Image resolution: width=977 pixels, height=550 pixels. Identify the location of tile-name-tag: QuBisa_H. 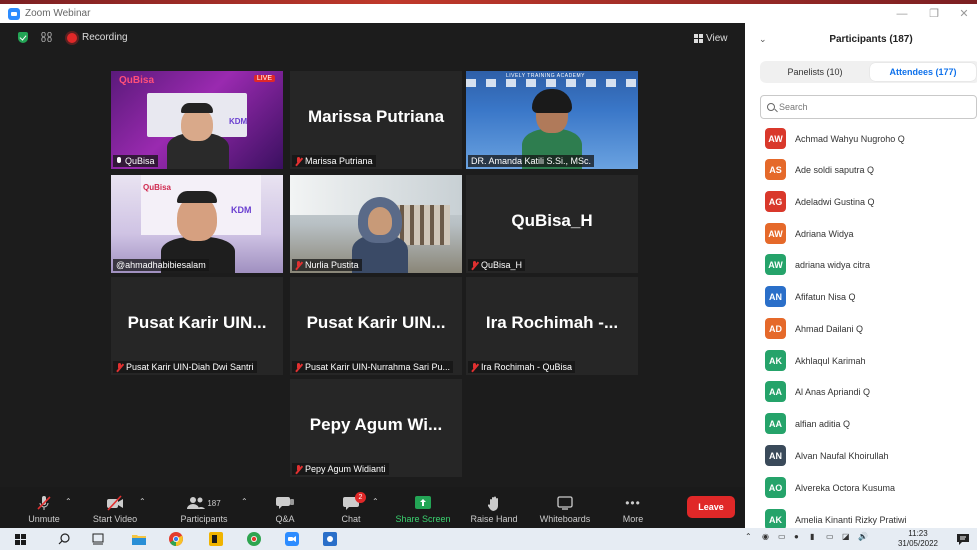
(497, 265).